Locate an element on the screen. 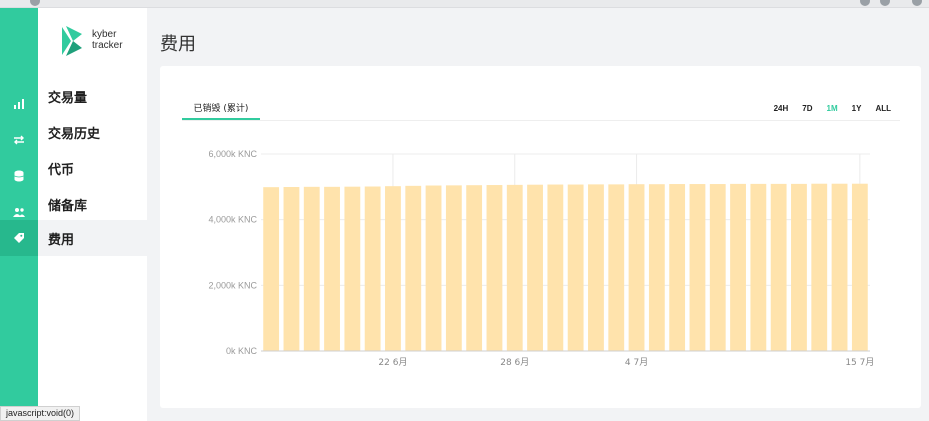 Image resolution: width=929 pixels, height=421 pixels. y-tick-label: 6,000k KNC is located at coordinates (232, 154).